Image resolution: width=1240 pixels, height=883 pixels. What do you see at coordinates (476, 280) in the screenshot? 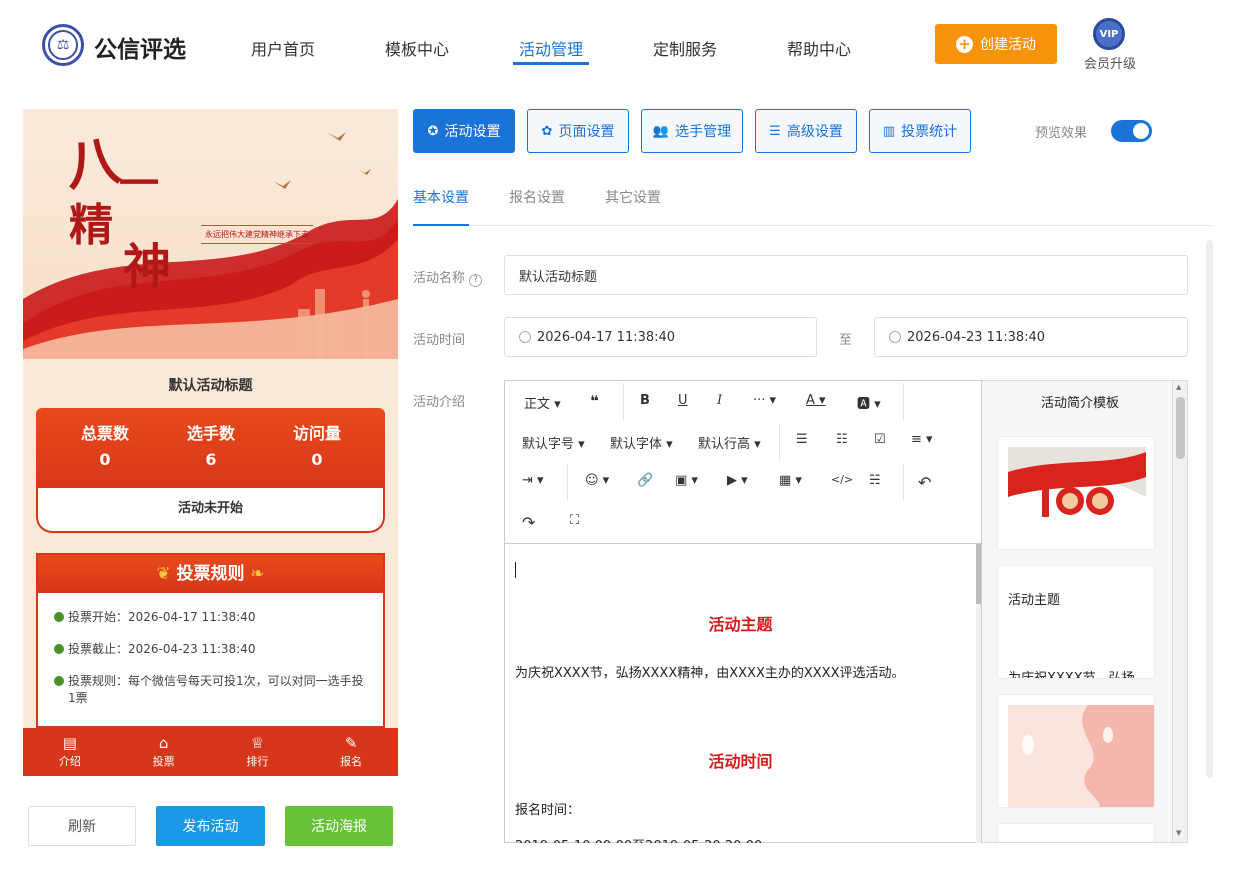
I see `help-icon: ?` at bounding box center [476, 280].